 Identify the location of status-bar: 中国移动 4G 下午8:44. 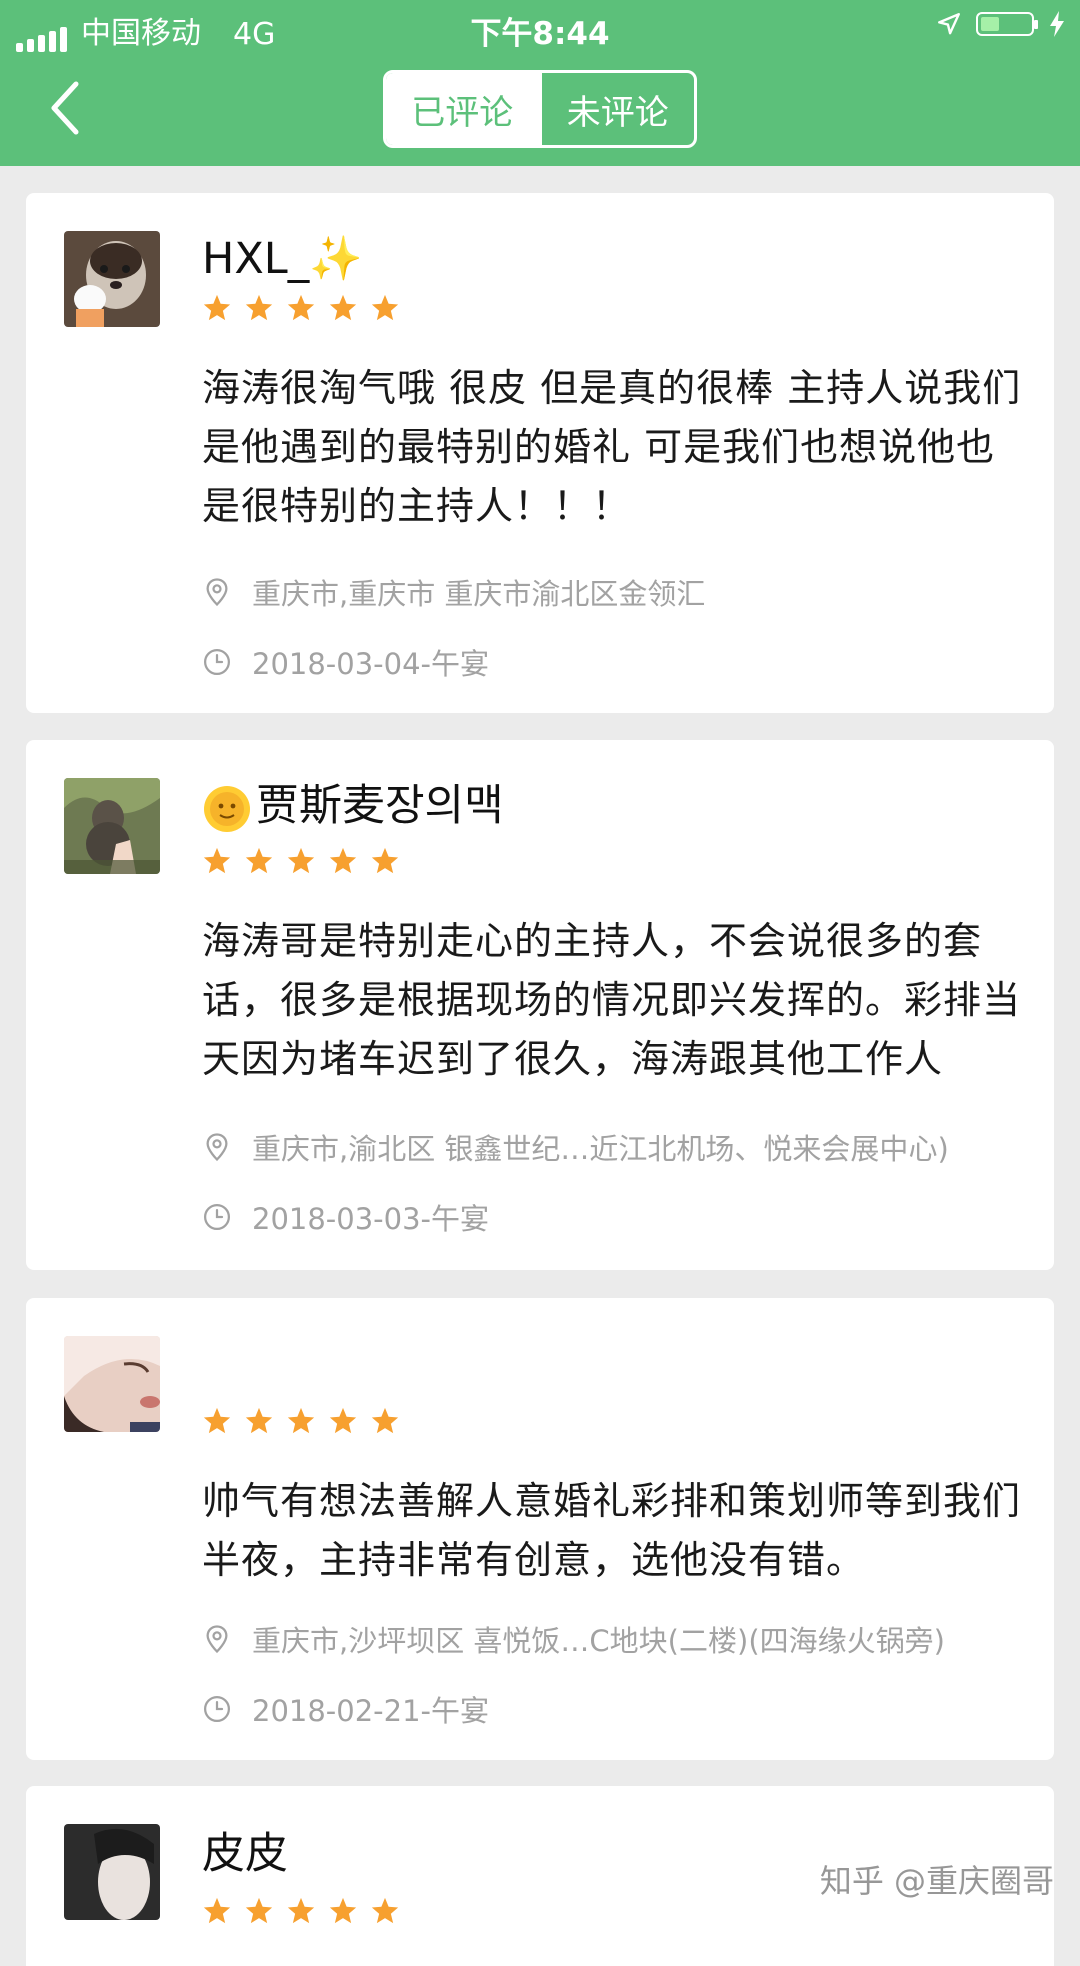
(540, 27).